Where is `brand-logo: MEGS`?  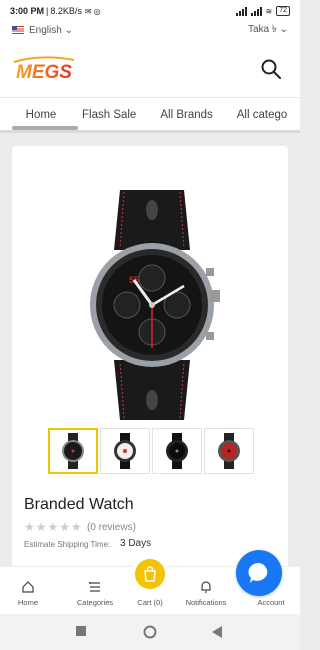 brand-logo: MEGS is located at coordinates (59, 69).